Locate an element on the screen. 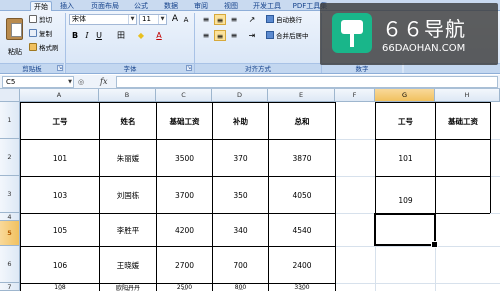 The width and height of the screenshot is (500, 291). lookup-header-cell: 基础工资 is located at coordinates (463, 121).